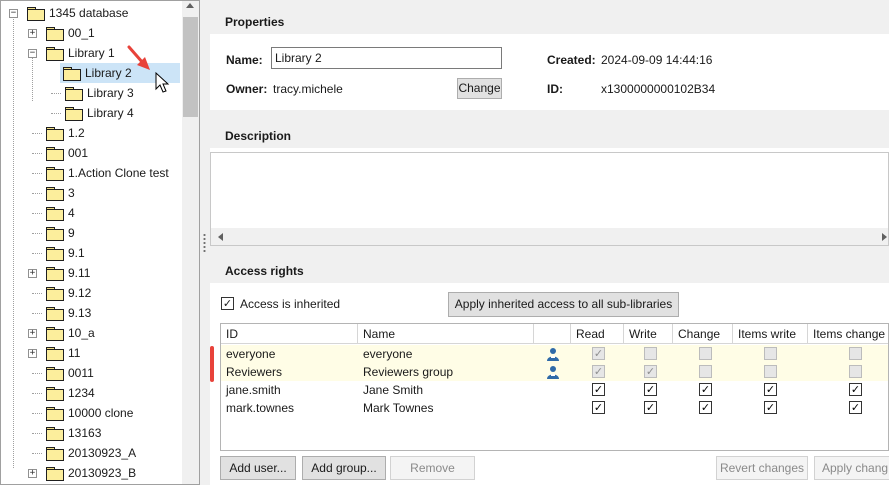 The height and width of the screenshot is (485, 889). I want to click on tree-item: Library 4, so click(90, 113).